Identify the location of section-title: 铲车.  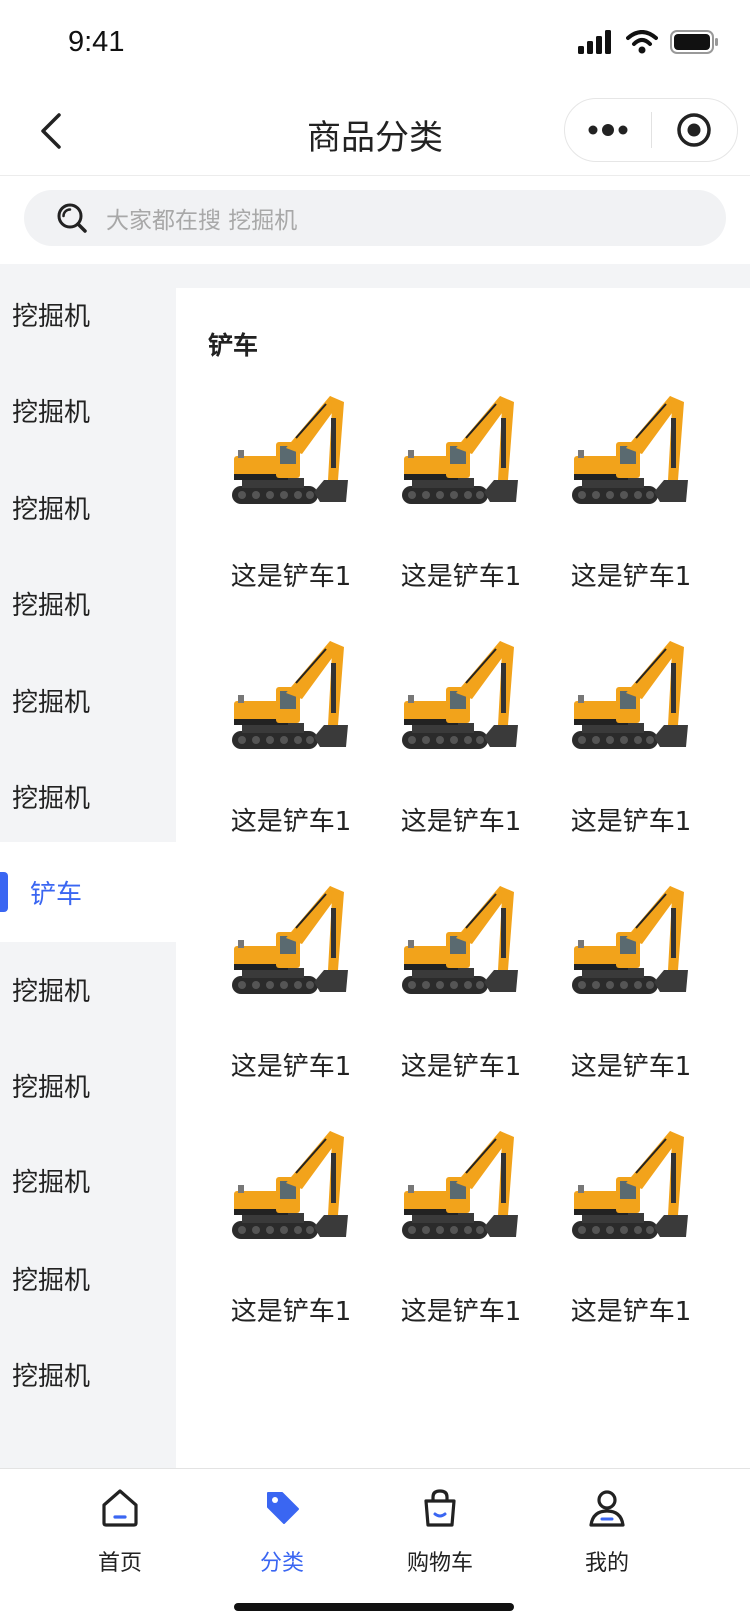
(233, 345).